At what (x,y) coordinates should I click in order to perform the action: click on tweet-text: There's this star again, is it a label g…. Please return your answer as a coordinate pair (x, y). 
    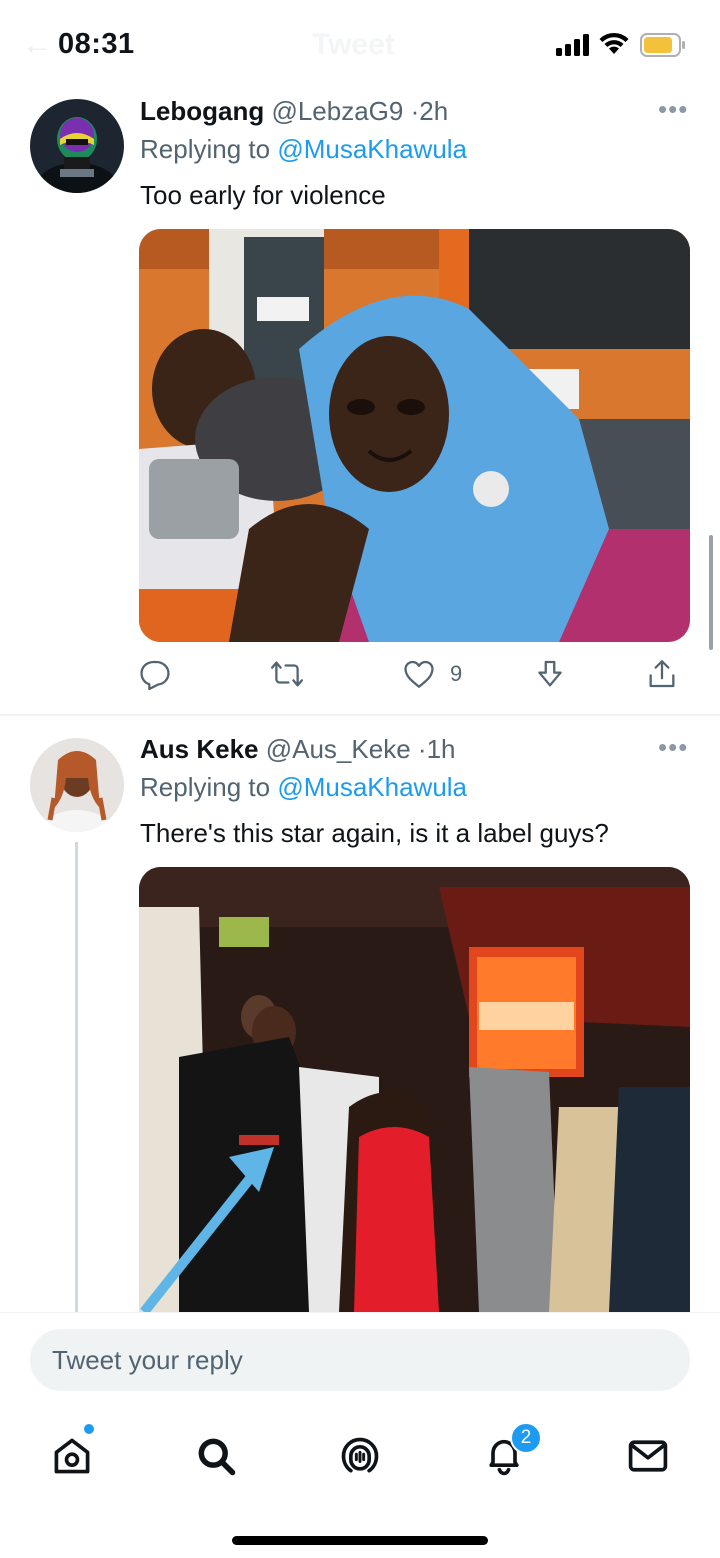
    Looking at the image, I should click on (374, 833).